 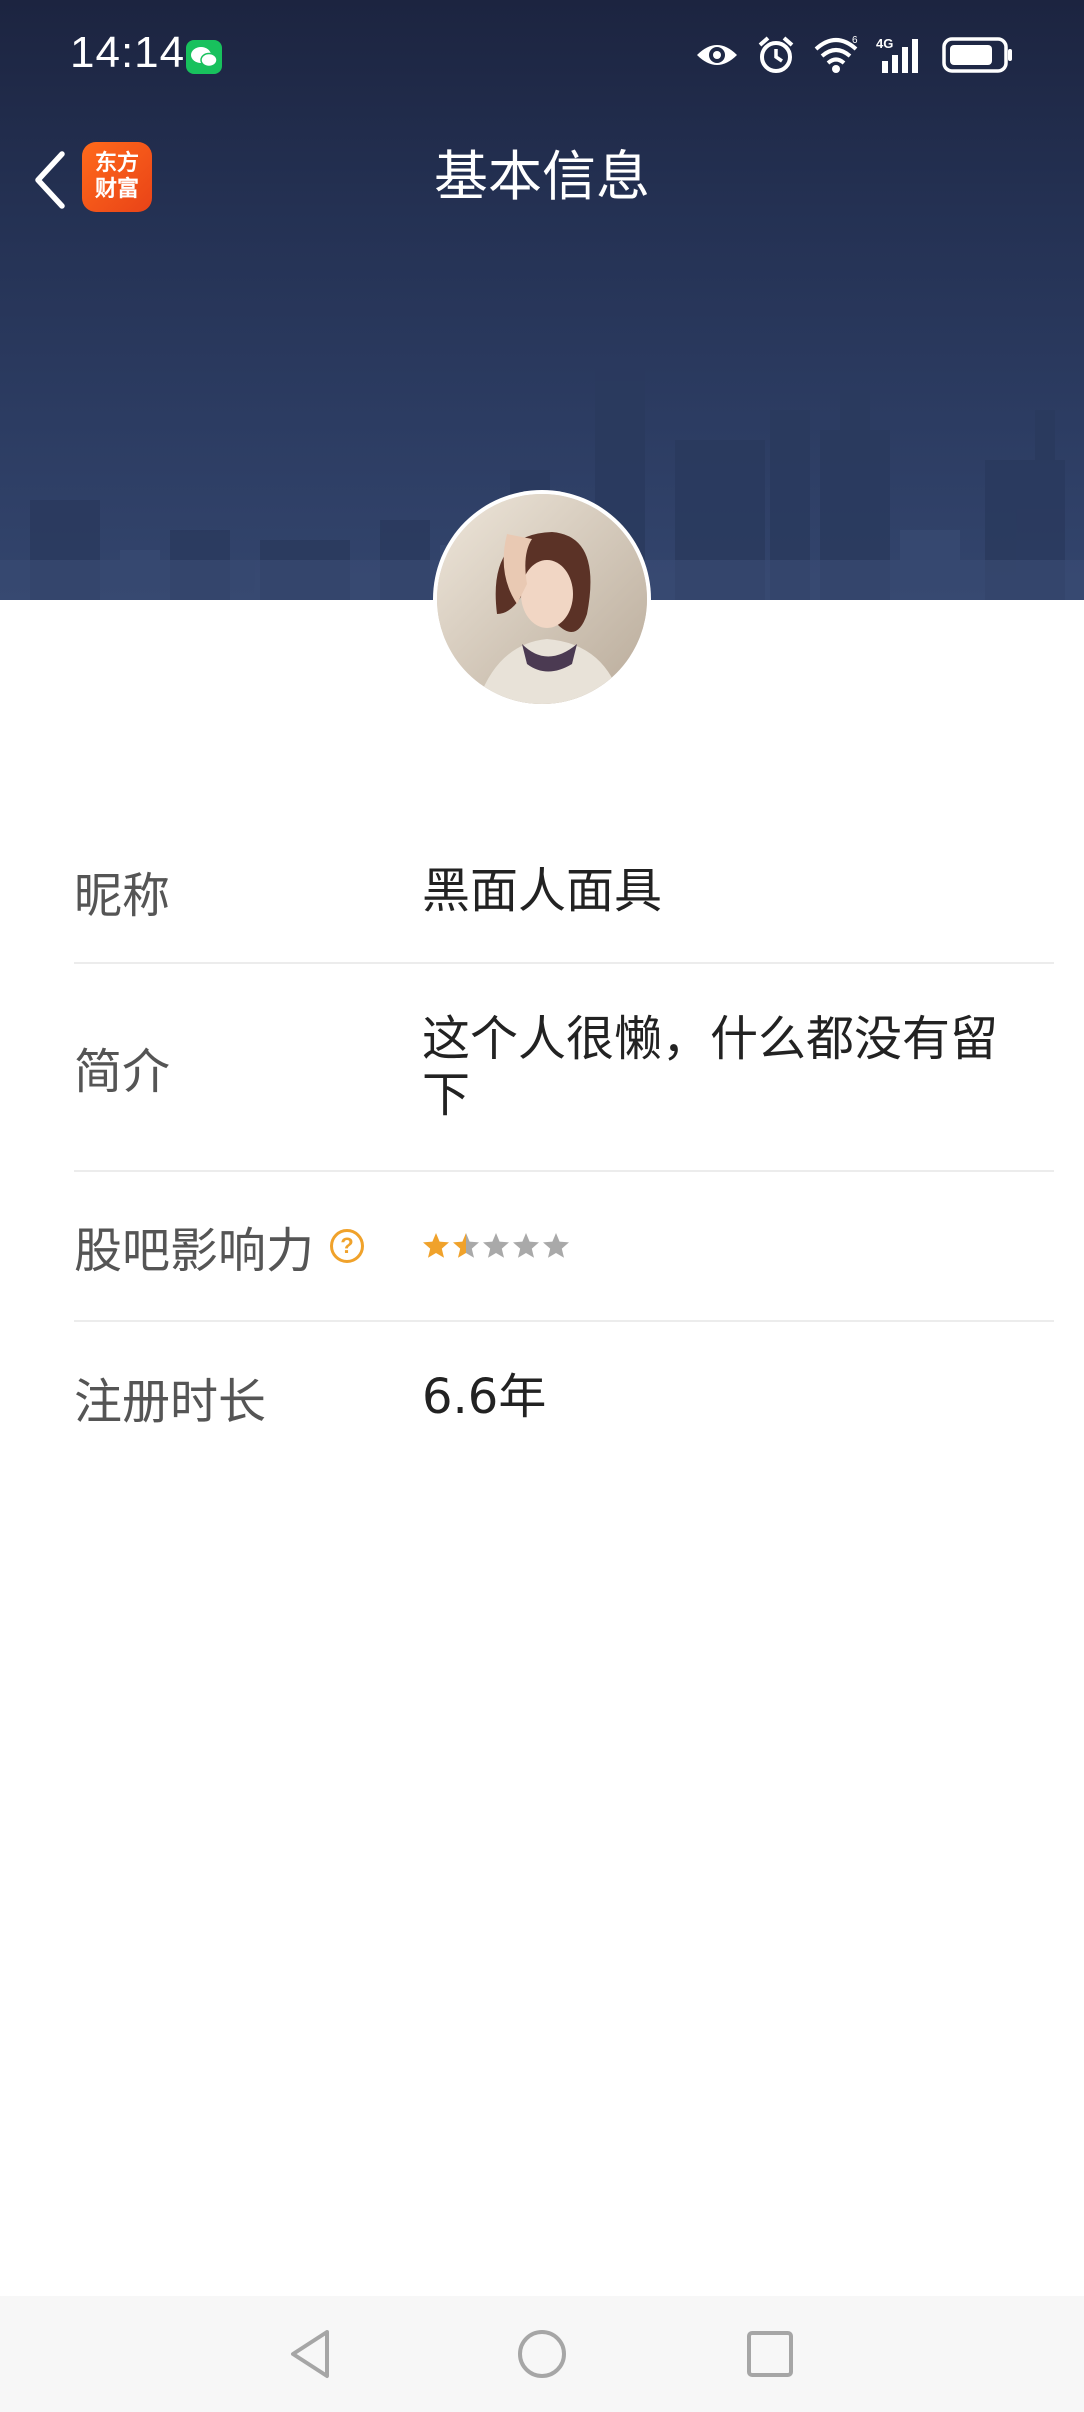 What do you see at coordinates (977, 55) in the screenshot?
I see `battery-icon` at bounding box center [977, 55].